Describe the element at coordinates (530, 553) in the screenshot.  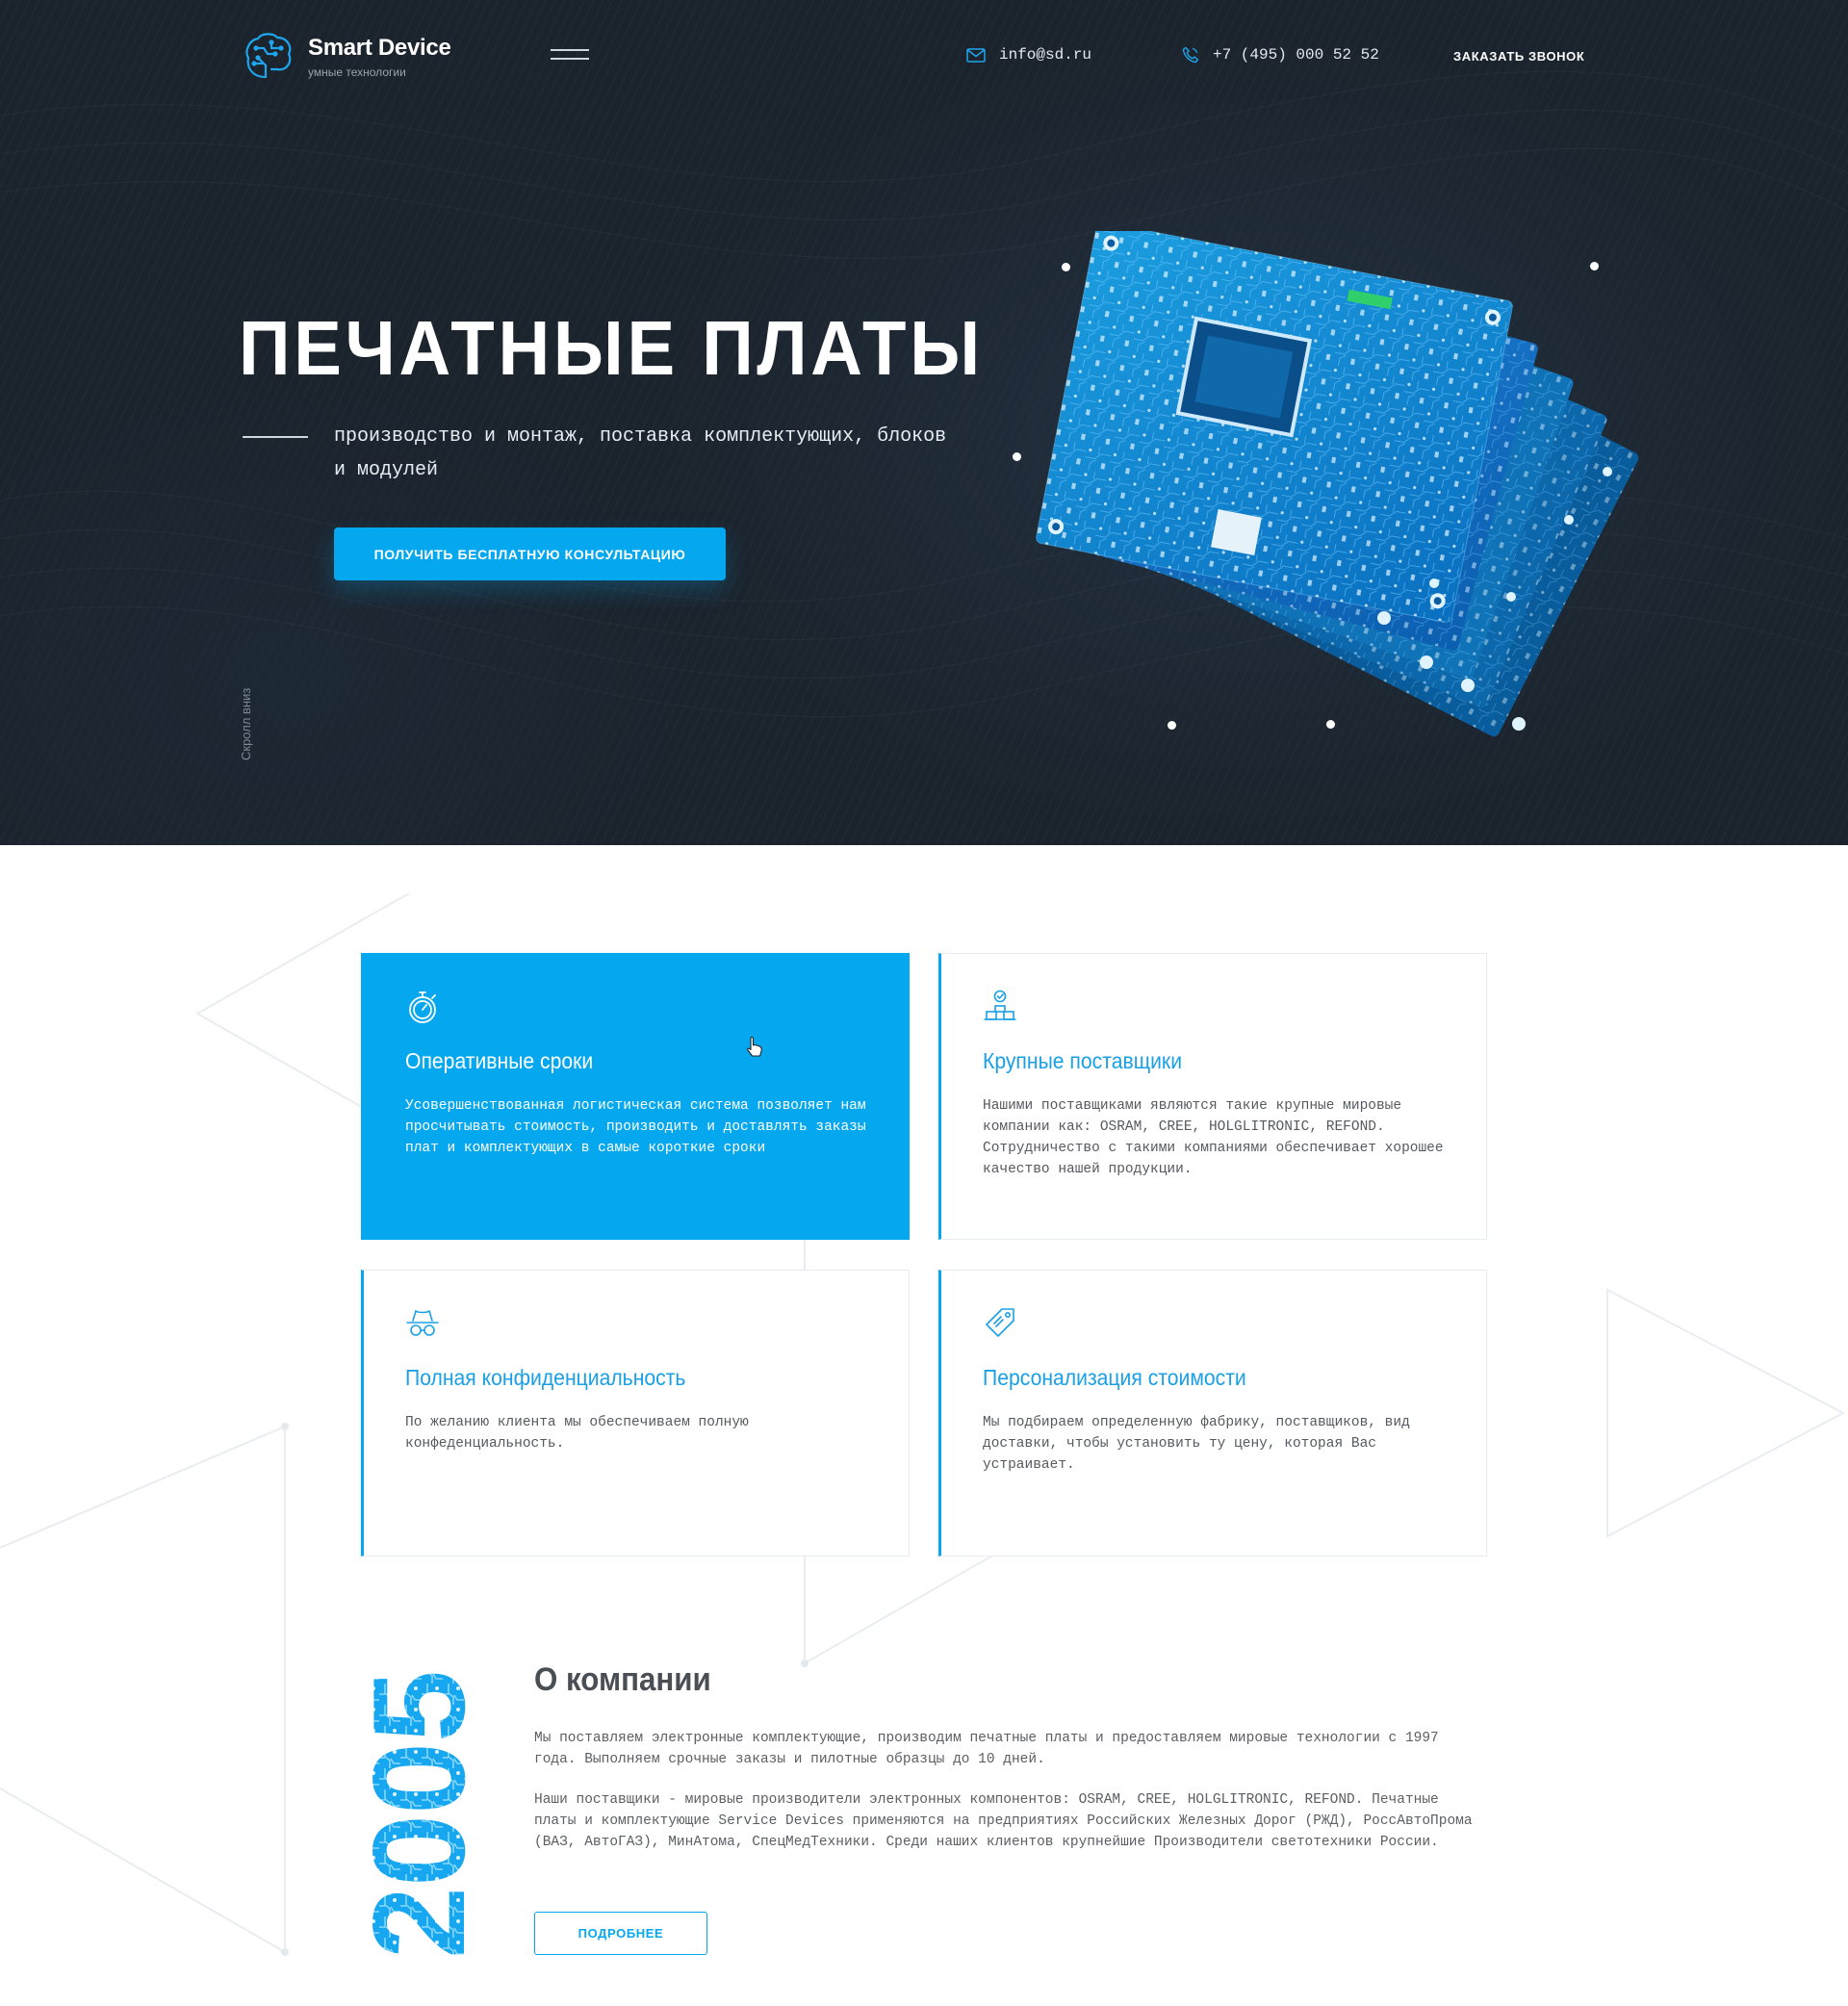
I see `free-consultation-button: ПОЛУЧИТЬ БЕСПЛАТНУЮ КОНСУЛЬТАЦИЮ` at that location.